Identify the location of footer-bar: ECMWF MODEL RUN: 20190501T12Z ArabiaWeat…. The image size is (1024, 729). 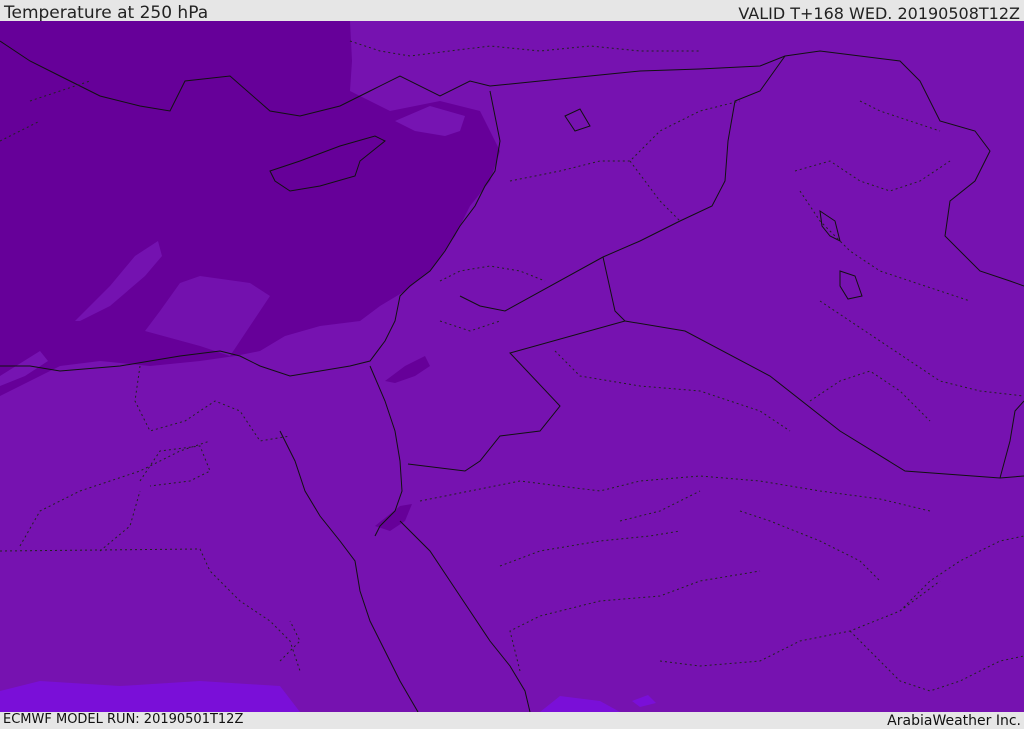
(512, 720).